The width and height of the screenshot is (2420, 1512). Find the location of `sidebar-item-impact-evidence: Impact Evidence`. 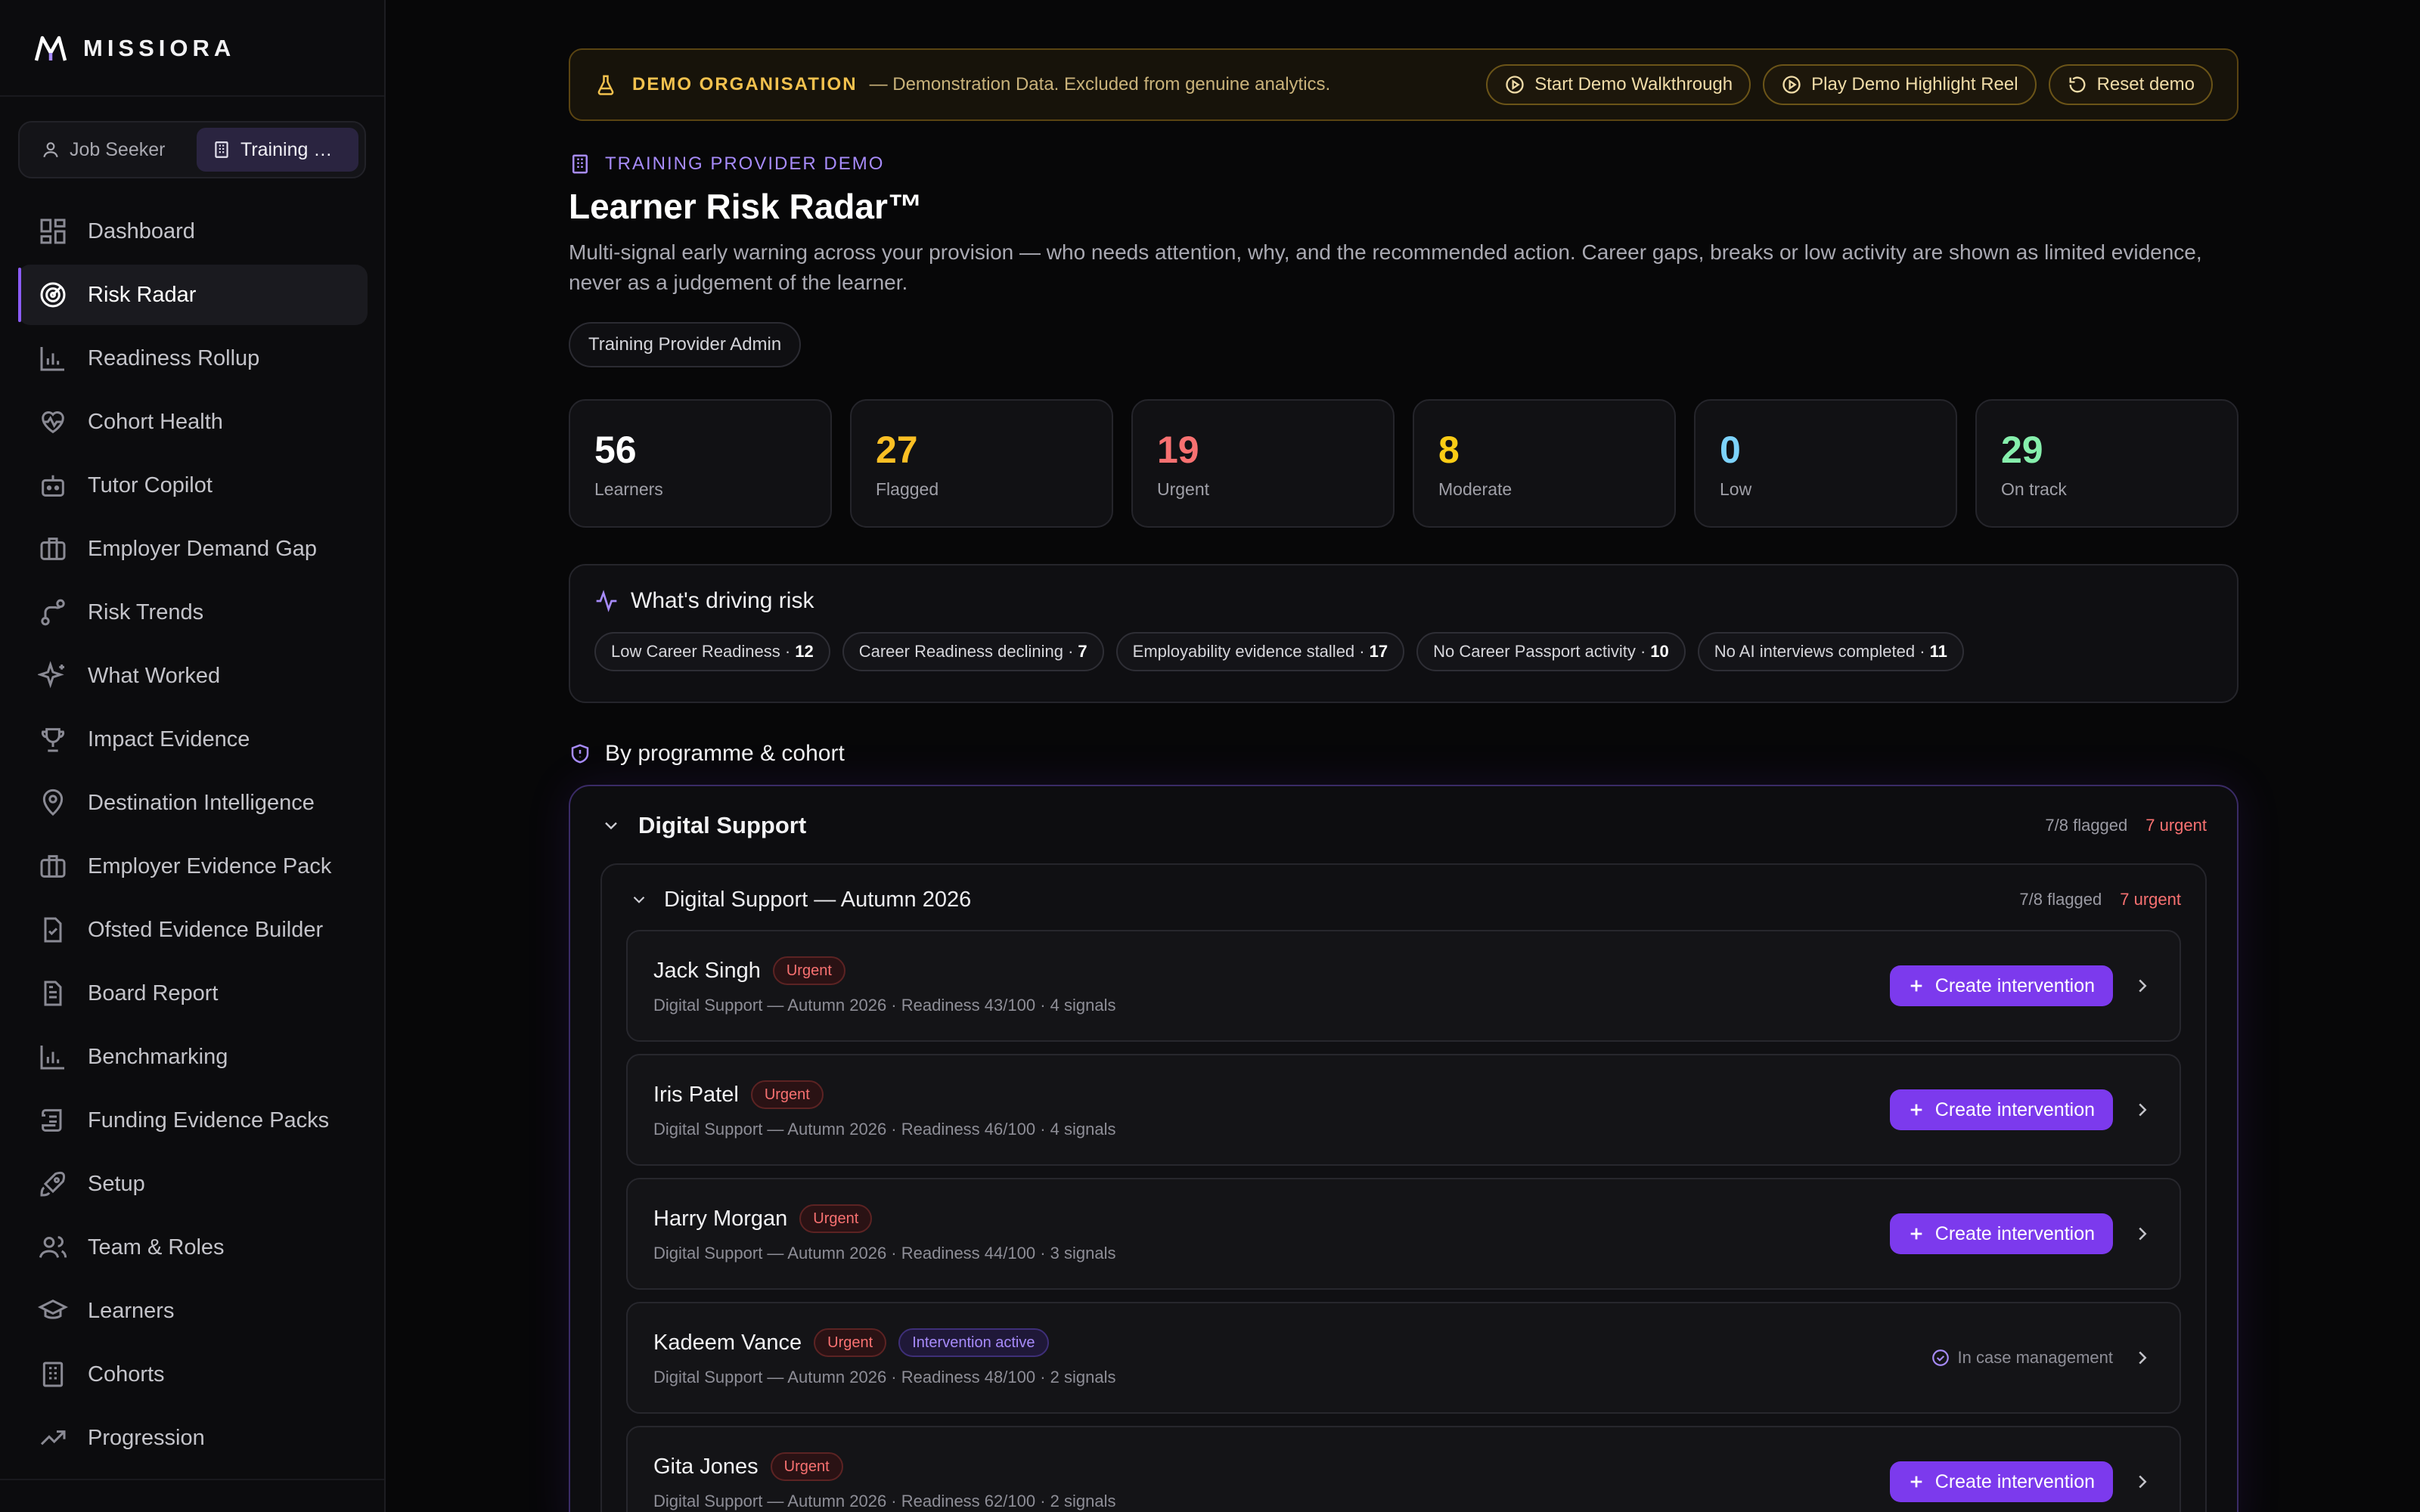

sidebar-item-impact-evidence: Impact Evidence is located at coordinates (193, 740).